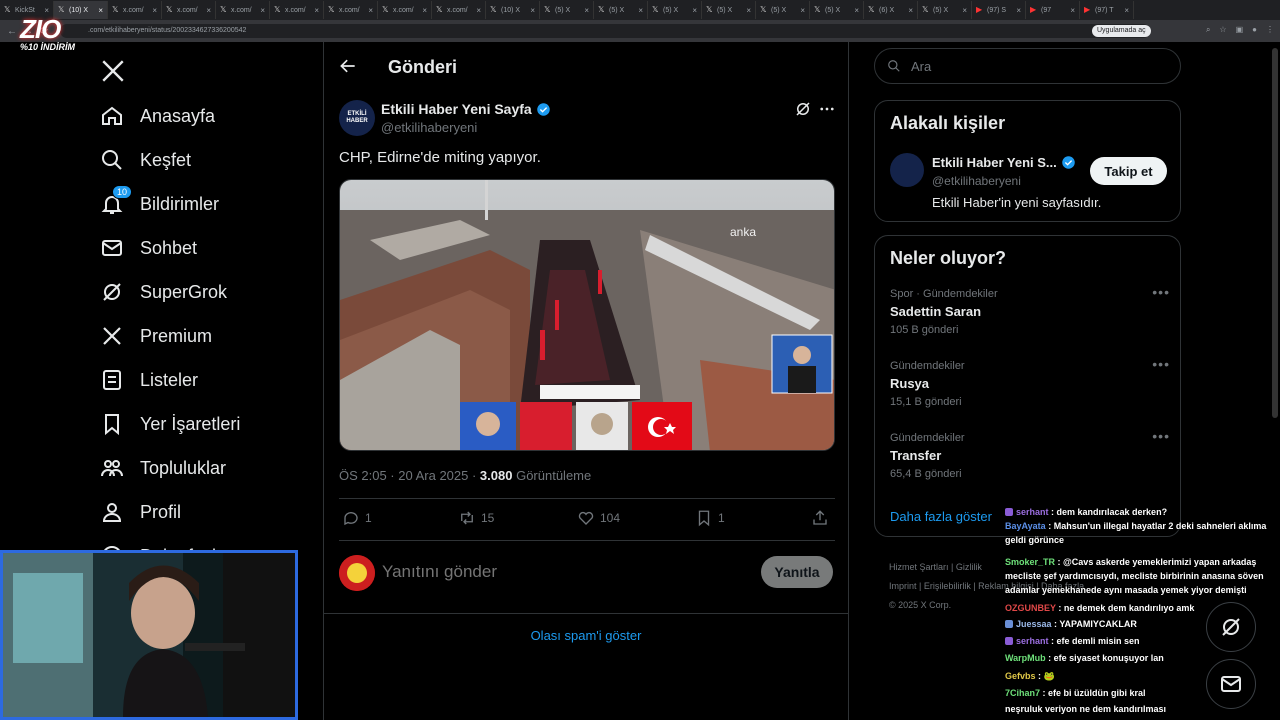 This screenshot has height=720, width=1280. What do you see at coordinates (1107, 10) in the screenshot?
I see `browser-tab: ▶ (97) T ×` at bounding box center [1107, 10].